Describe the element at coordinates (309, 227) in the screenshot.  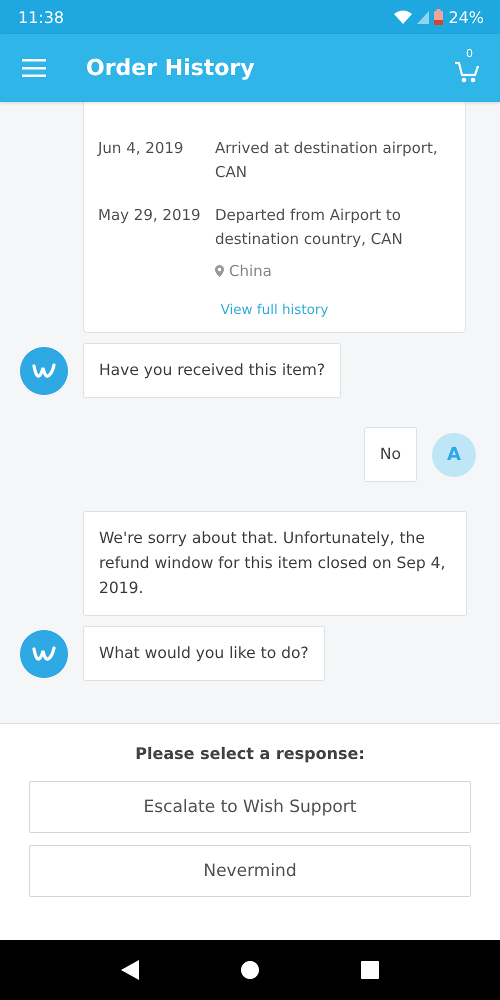
I see `event-description: Departed from Airport to destination country, CAN` at that location.